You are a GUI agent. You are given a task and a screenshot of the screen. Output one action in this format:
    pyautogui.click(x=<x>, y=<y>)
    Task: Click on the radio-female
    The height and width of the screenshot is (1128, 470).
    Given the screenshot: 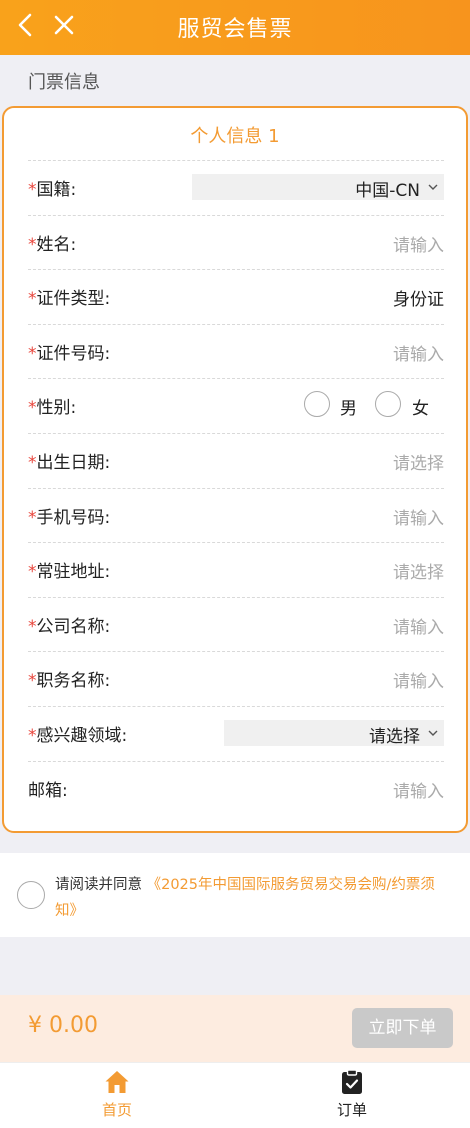 What is the action you would take?
    pyautogui.click(x=388, y=404)
    